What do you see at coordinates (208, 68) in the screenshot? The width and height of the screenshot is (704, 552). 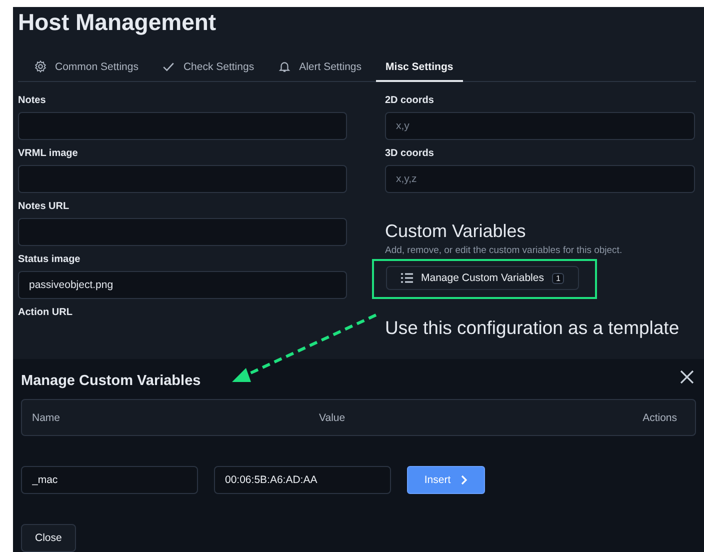 I see `tab: Check Settings` at bounding box center [208, 68].